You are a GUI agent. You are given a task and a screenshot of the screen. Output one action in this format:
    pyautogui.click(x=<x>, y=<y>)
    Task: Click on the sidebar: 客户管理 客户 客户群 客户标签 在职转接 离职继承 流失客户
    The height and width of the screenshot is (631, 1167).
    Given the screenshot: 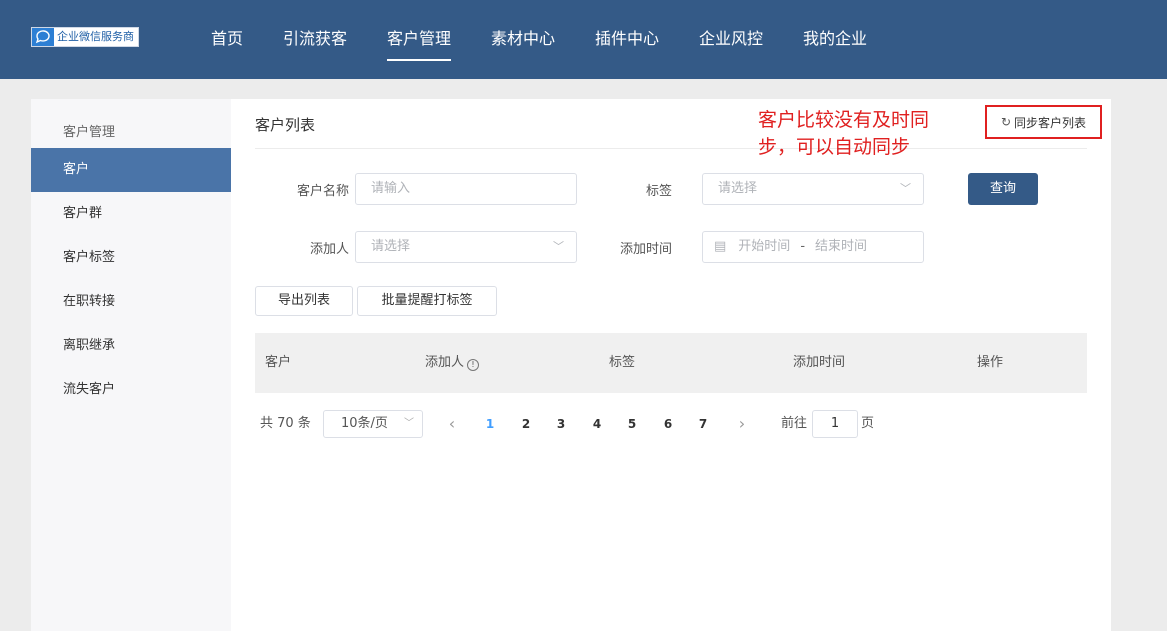 What is the action you would take?
    pyautogui.click(x=131, y=365)
    